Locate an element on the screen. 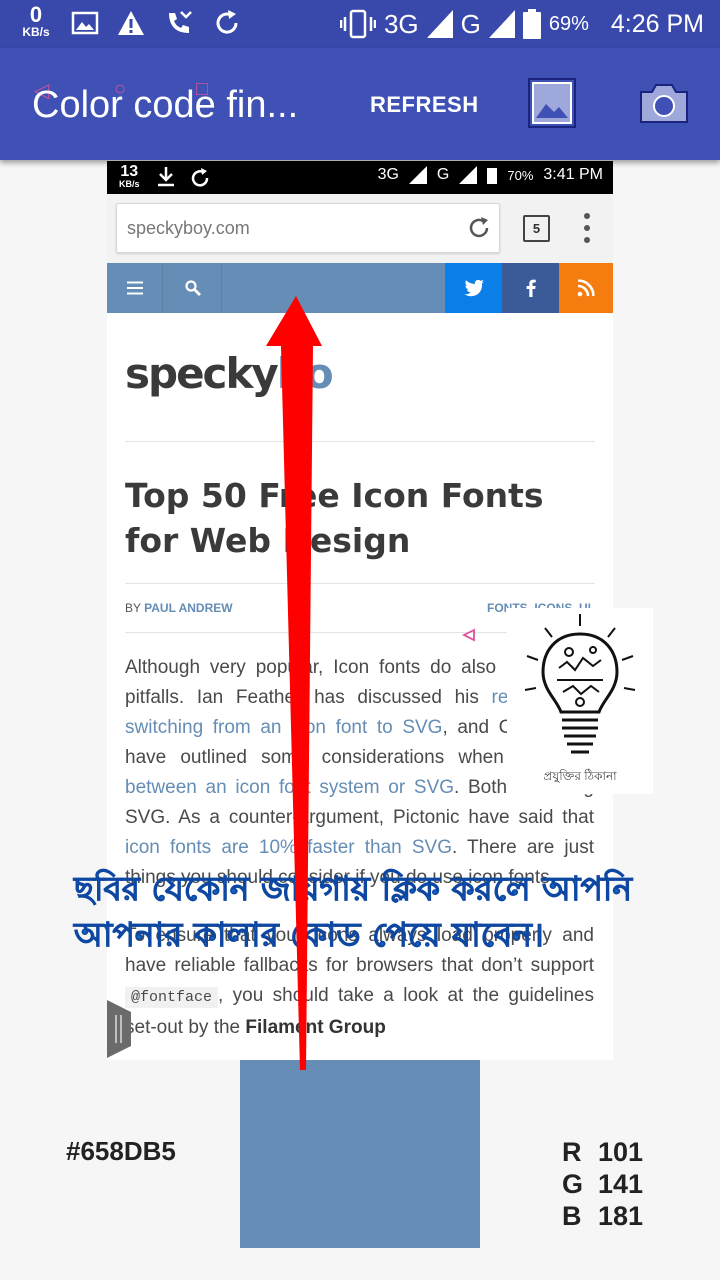  status-right: 3G G 69% 4:26 PM is located at coordinates (521, 24).